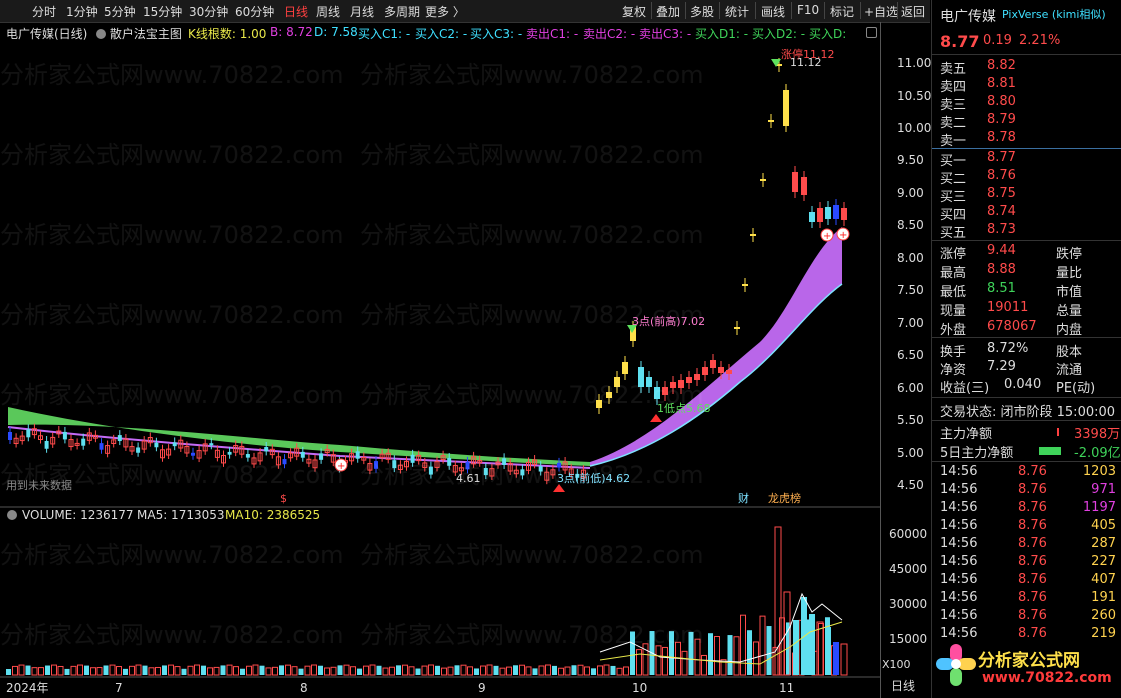  What do you see at coordinates (953, 87) in the screenshot?
I see `ask-label: 卖四` at bounding box center [953, 87].